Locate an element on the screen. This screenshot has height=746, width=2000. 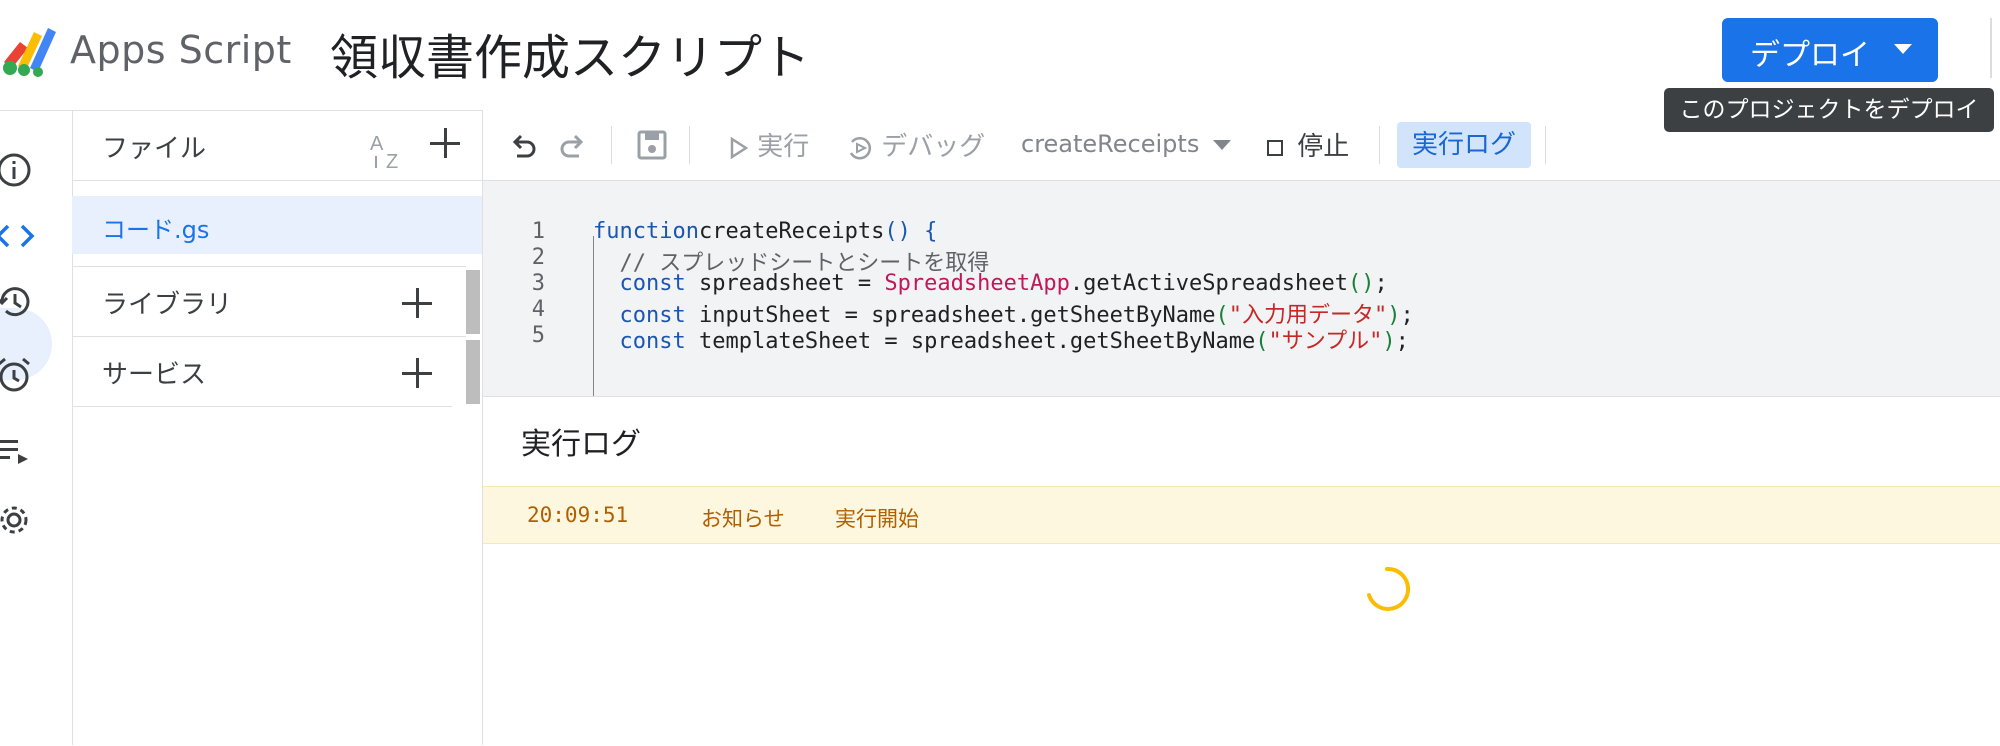
log-time: 20:09:51 is located at coordinates (578, 515).